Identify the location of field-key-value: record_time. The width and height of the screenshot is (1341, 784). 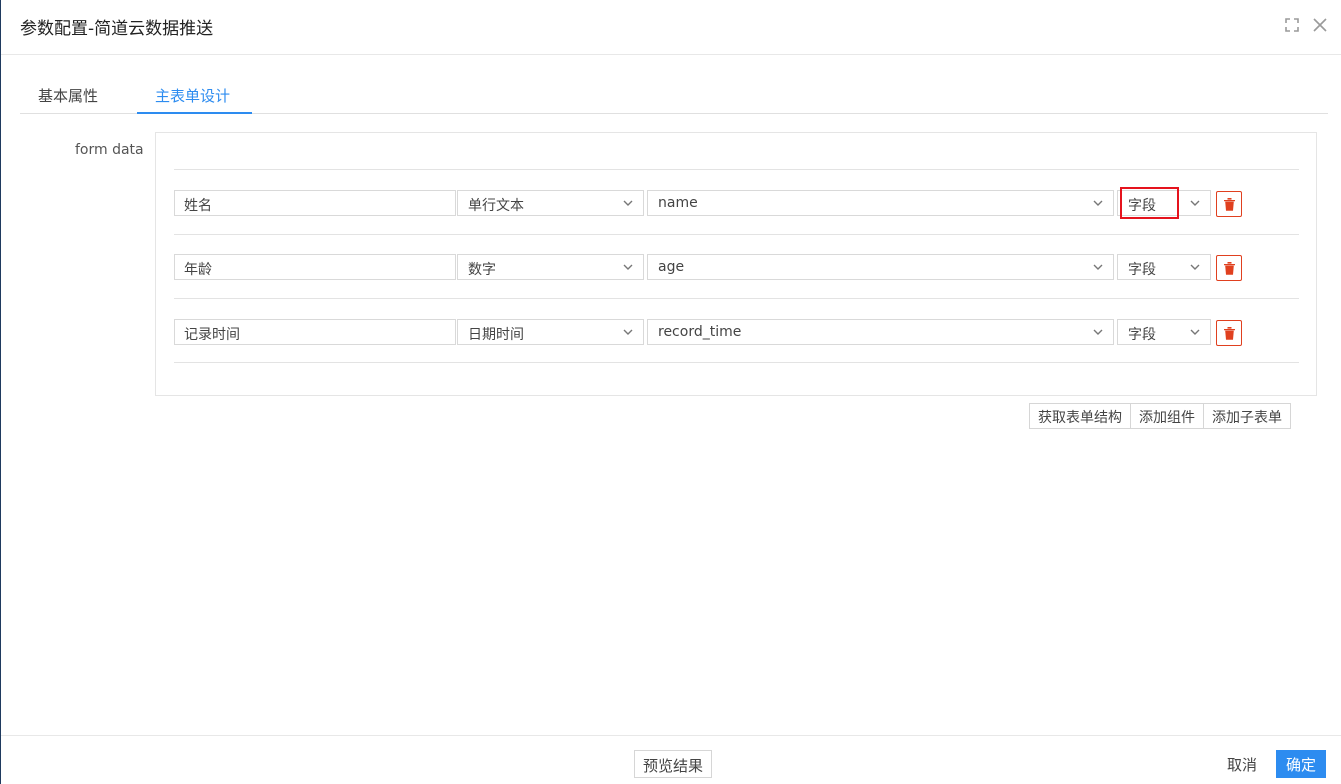
(700, 332).